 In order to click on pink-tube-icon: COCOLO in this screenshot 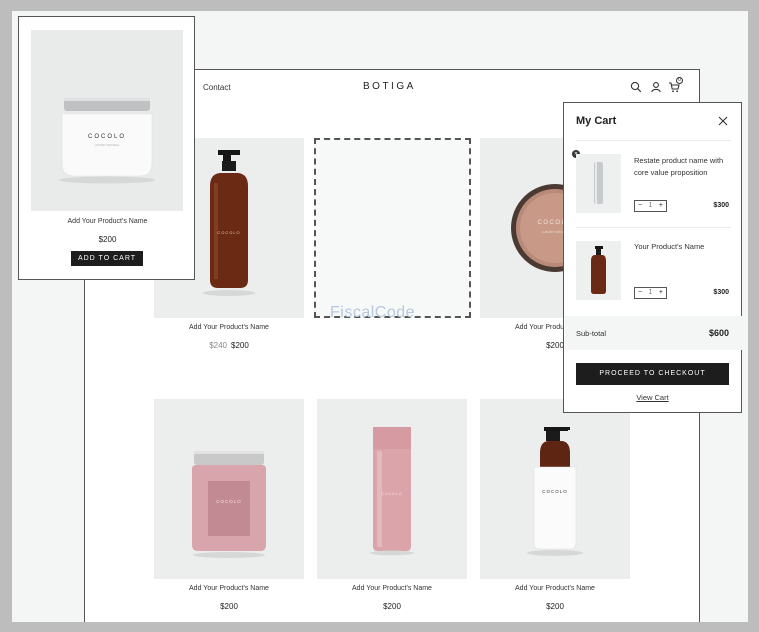, I will do `click(392, 491)`.